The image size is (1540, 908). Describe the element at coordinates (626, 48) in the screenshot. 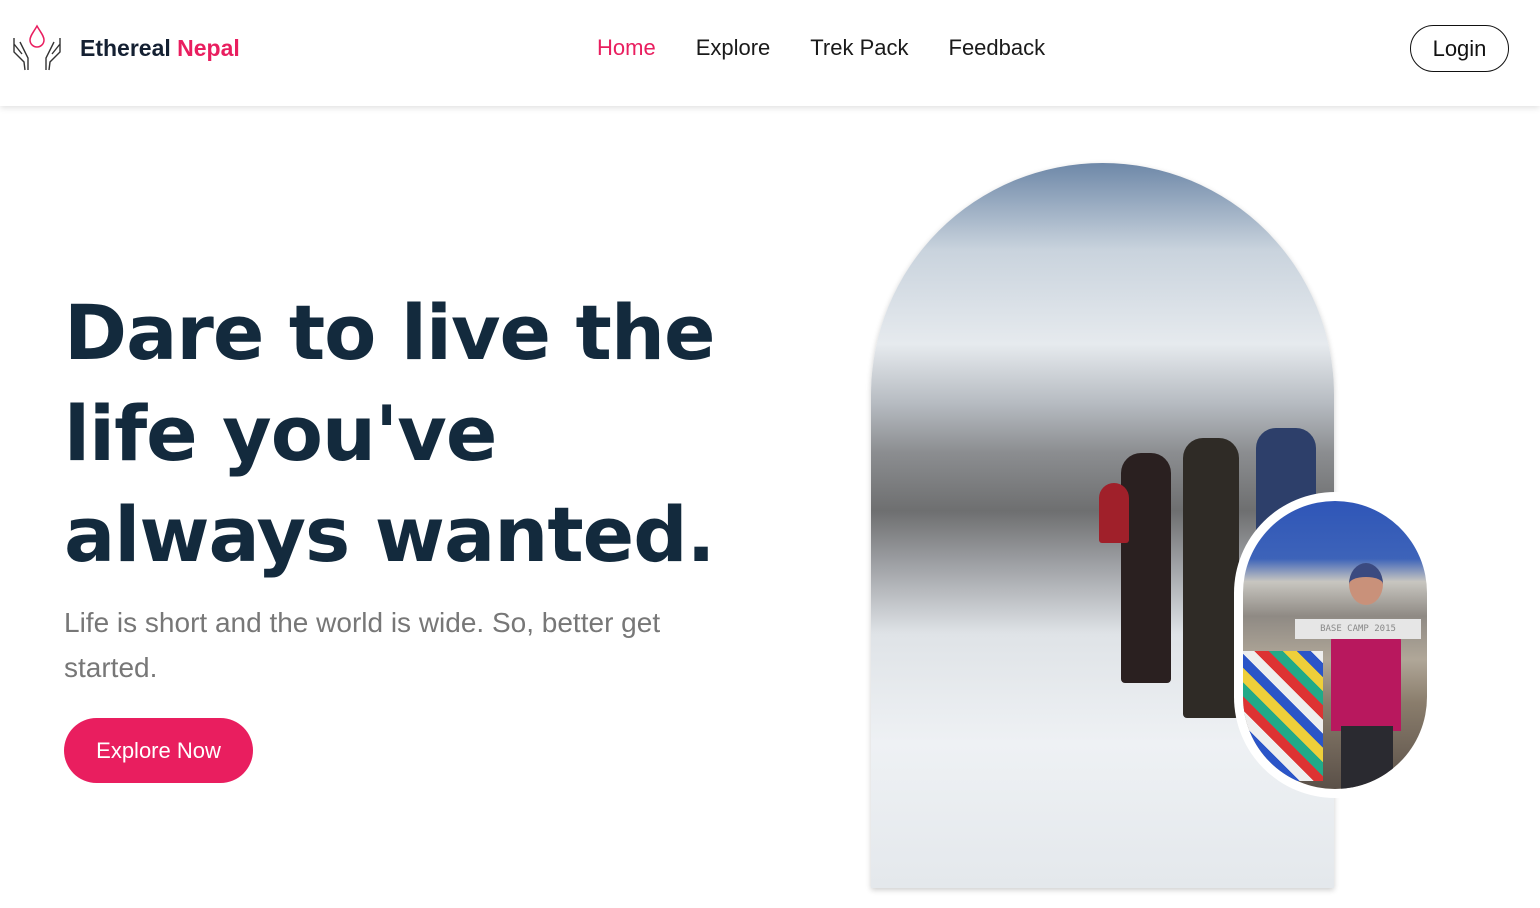

I see `nav-link-home: Home` at that location.